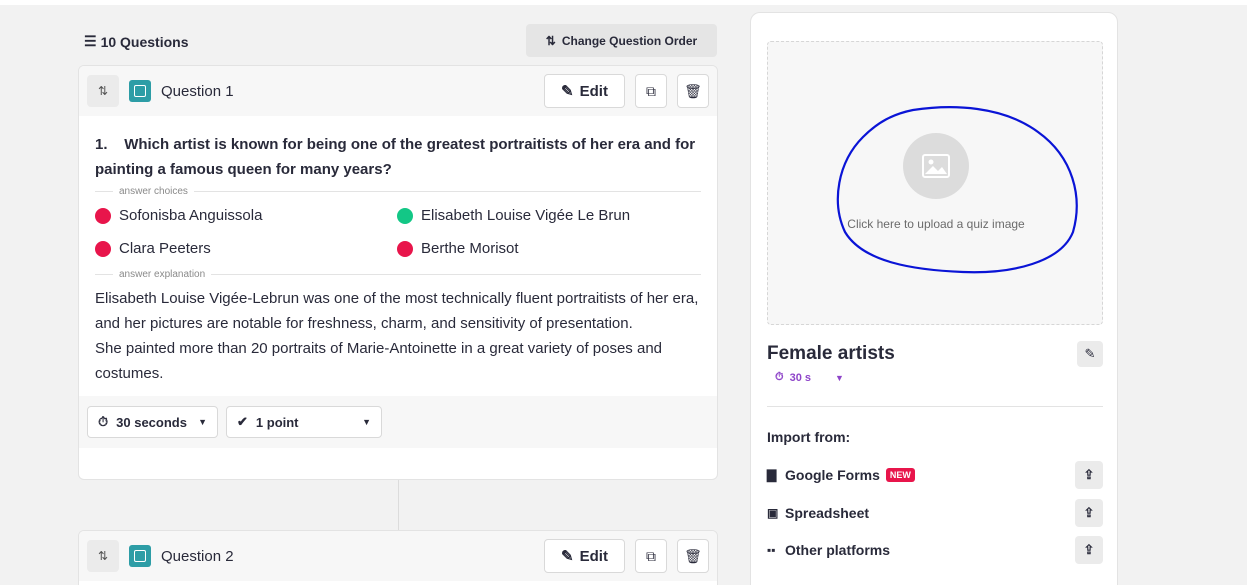 The width and height of the screenshot is (1247, 585). Describe the element at coordinates (197, 91) in the screenshot. I see `question-label: Question 1` at that location.